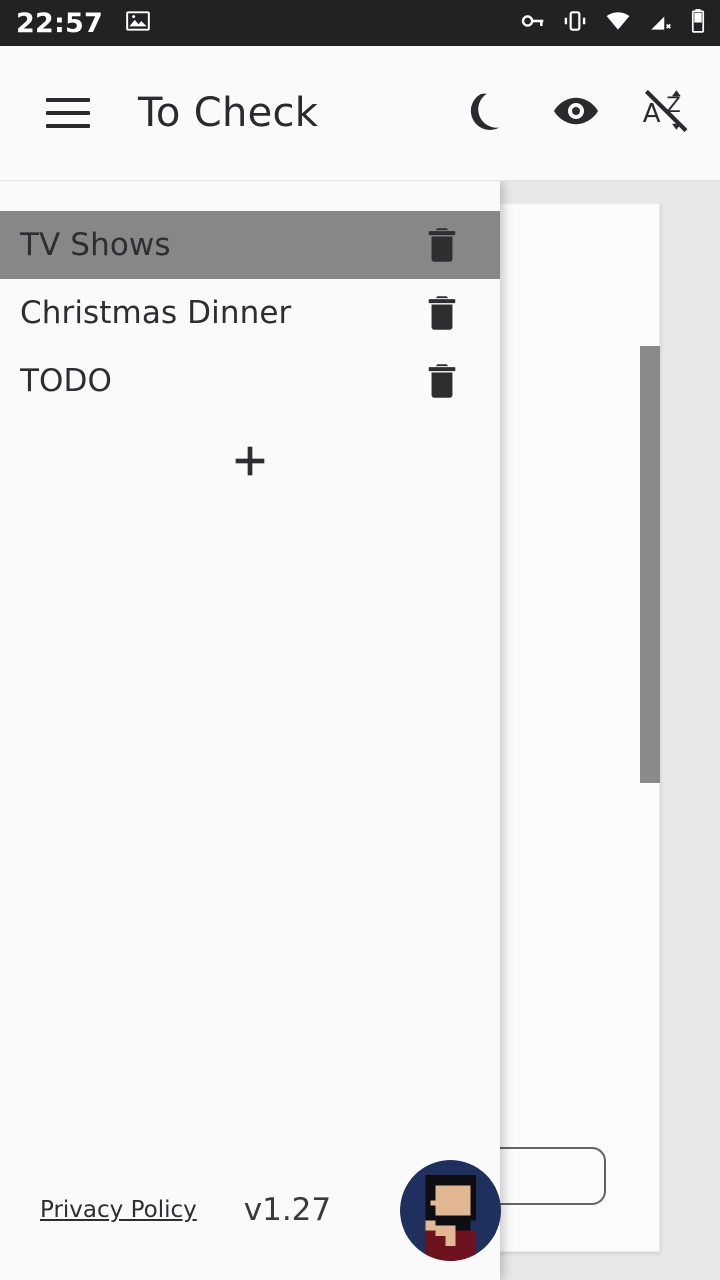  I want to click on avatar, so click(451, 1210).